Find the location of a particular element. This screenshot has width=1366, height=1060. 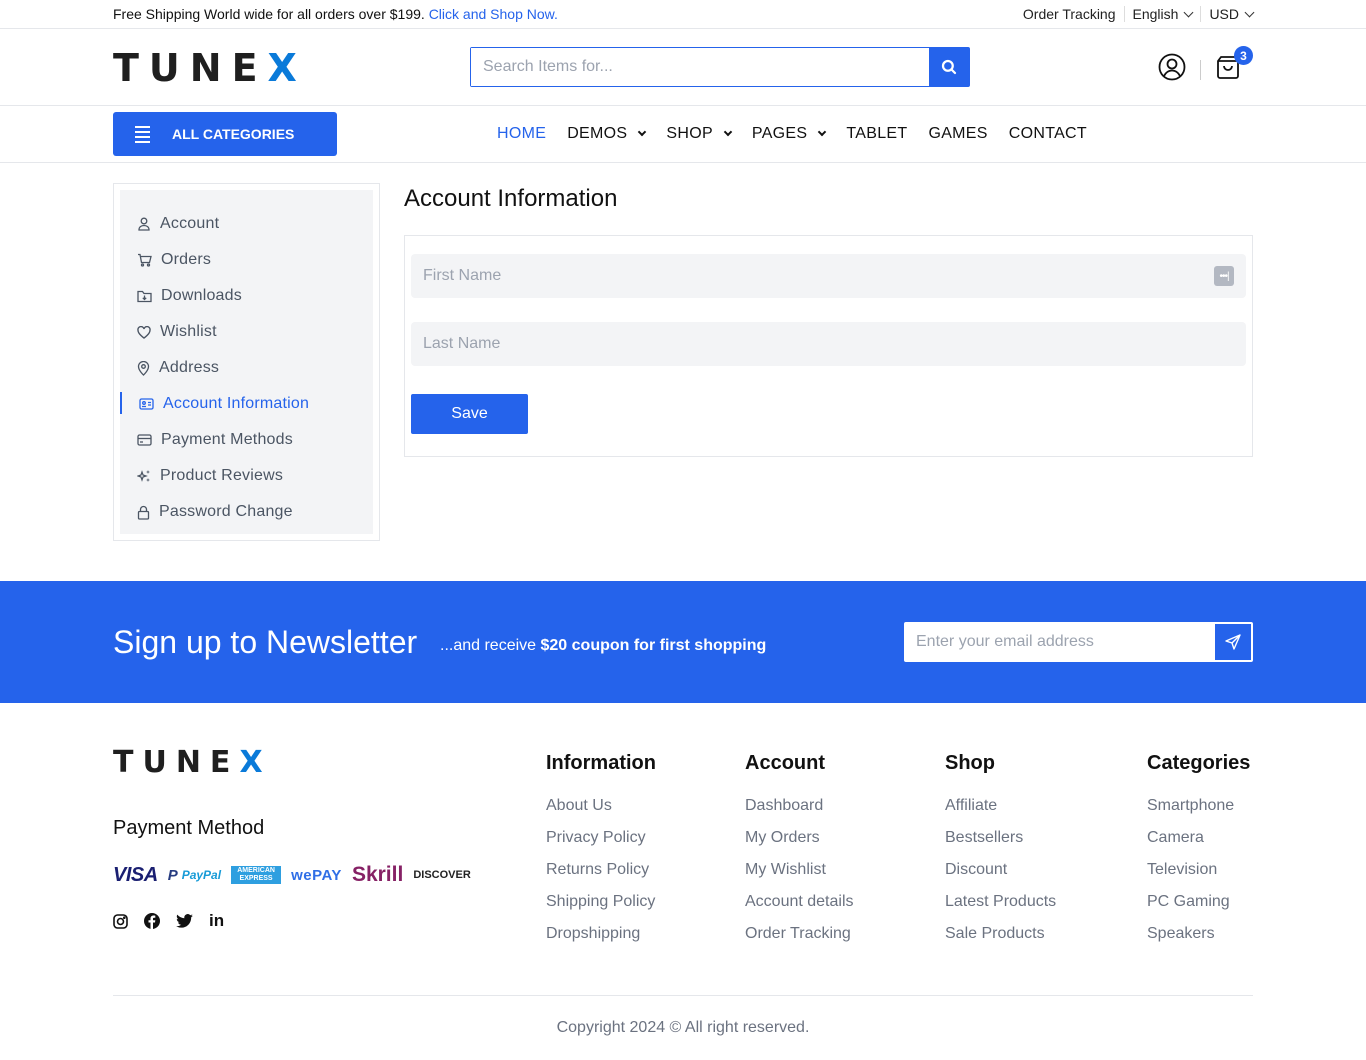

cart-button: 3 is located at coordinates (1234, 65).